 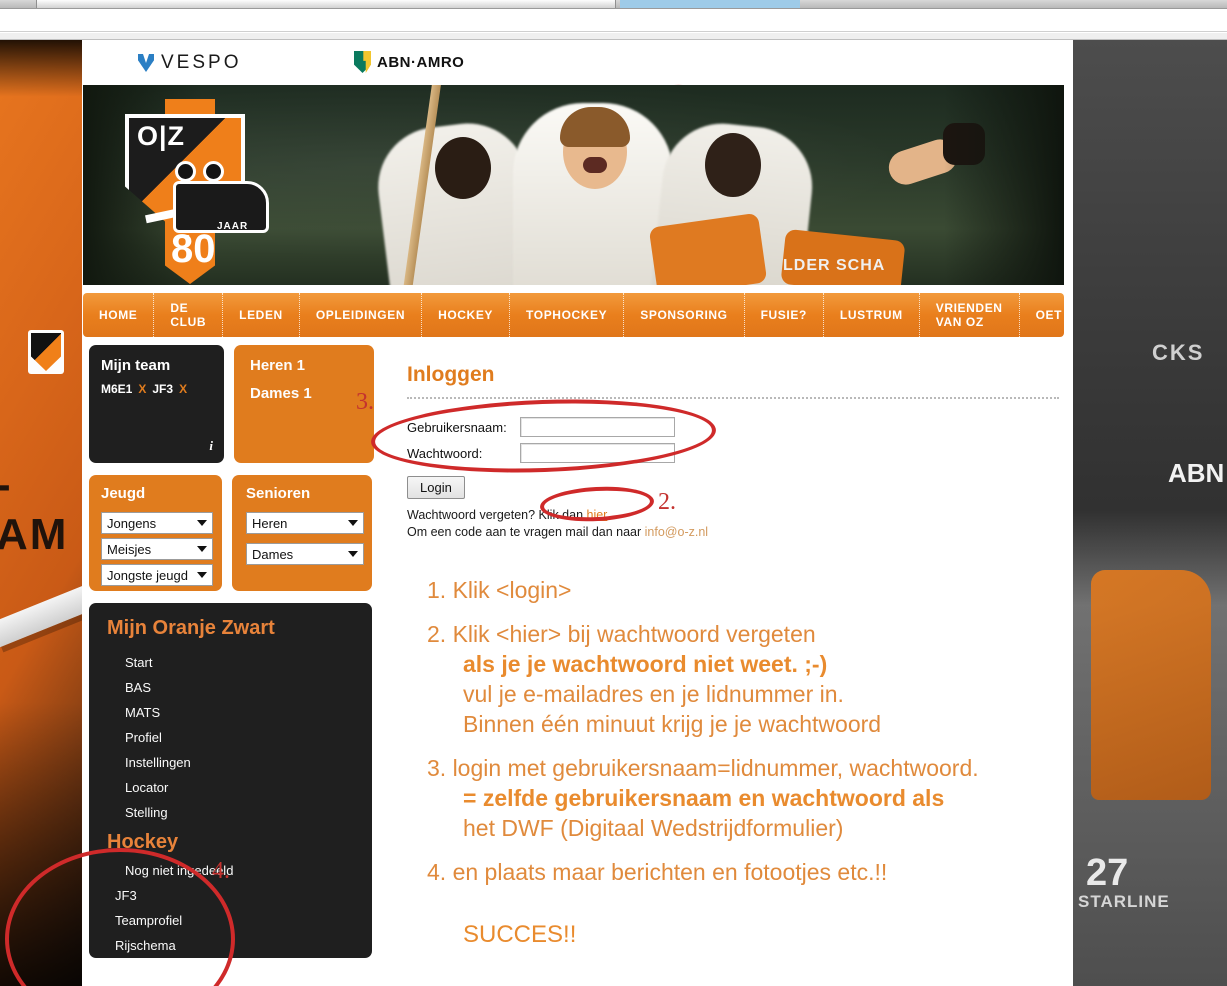 I want to click on nav-item-fusie: FUSIE?, so click(x=784, y=315).